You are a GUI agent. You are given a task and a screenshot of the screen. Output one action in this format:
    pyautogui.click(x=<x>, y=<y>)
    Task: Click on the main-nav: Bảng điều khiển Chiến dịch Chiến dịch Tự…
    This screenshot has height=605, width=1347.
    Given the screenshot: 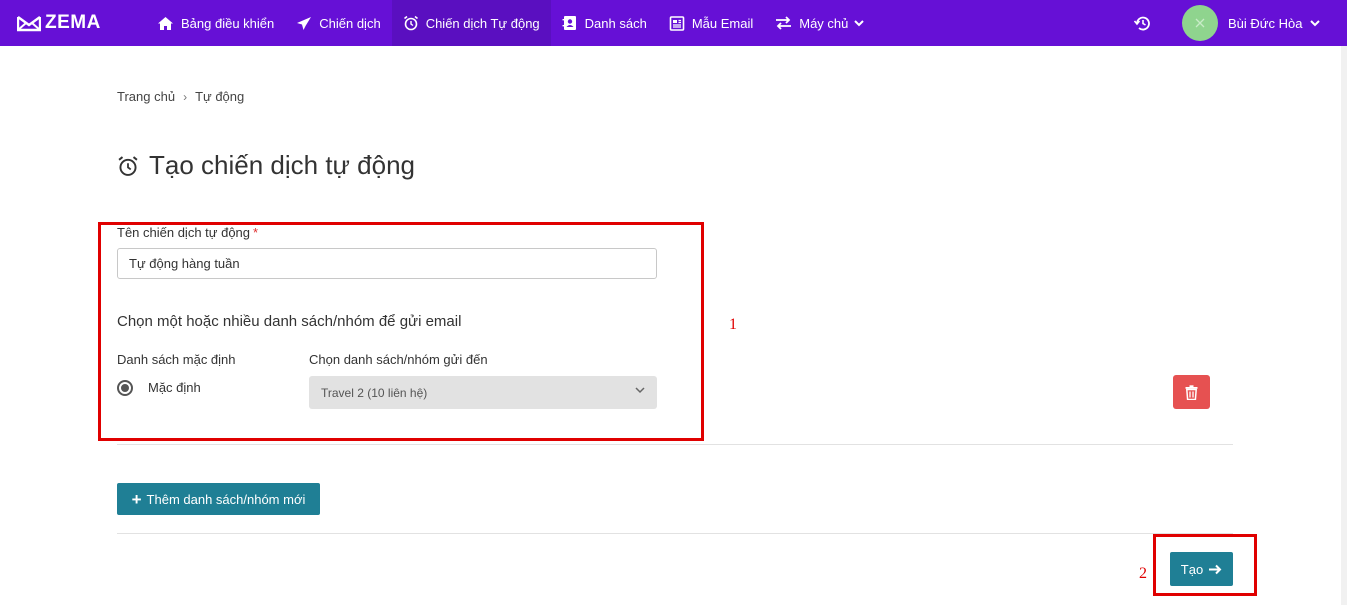 What is the action you would take?
    pyautogui.click(x=510, y=23)
    